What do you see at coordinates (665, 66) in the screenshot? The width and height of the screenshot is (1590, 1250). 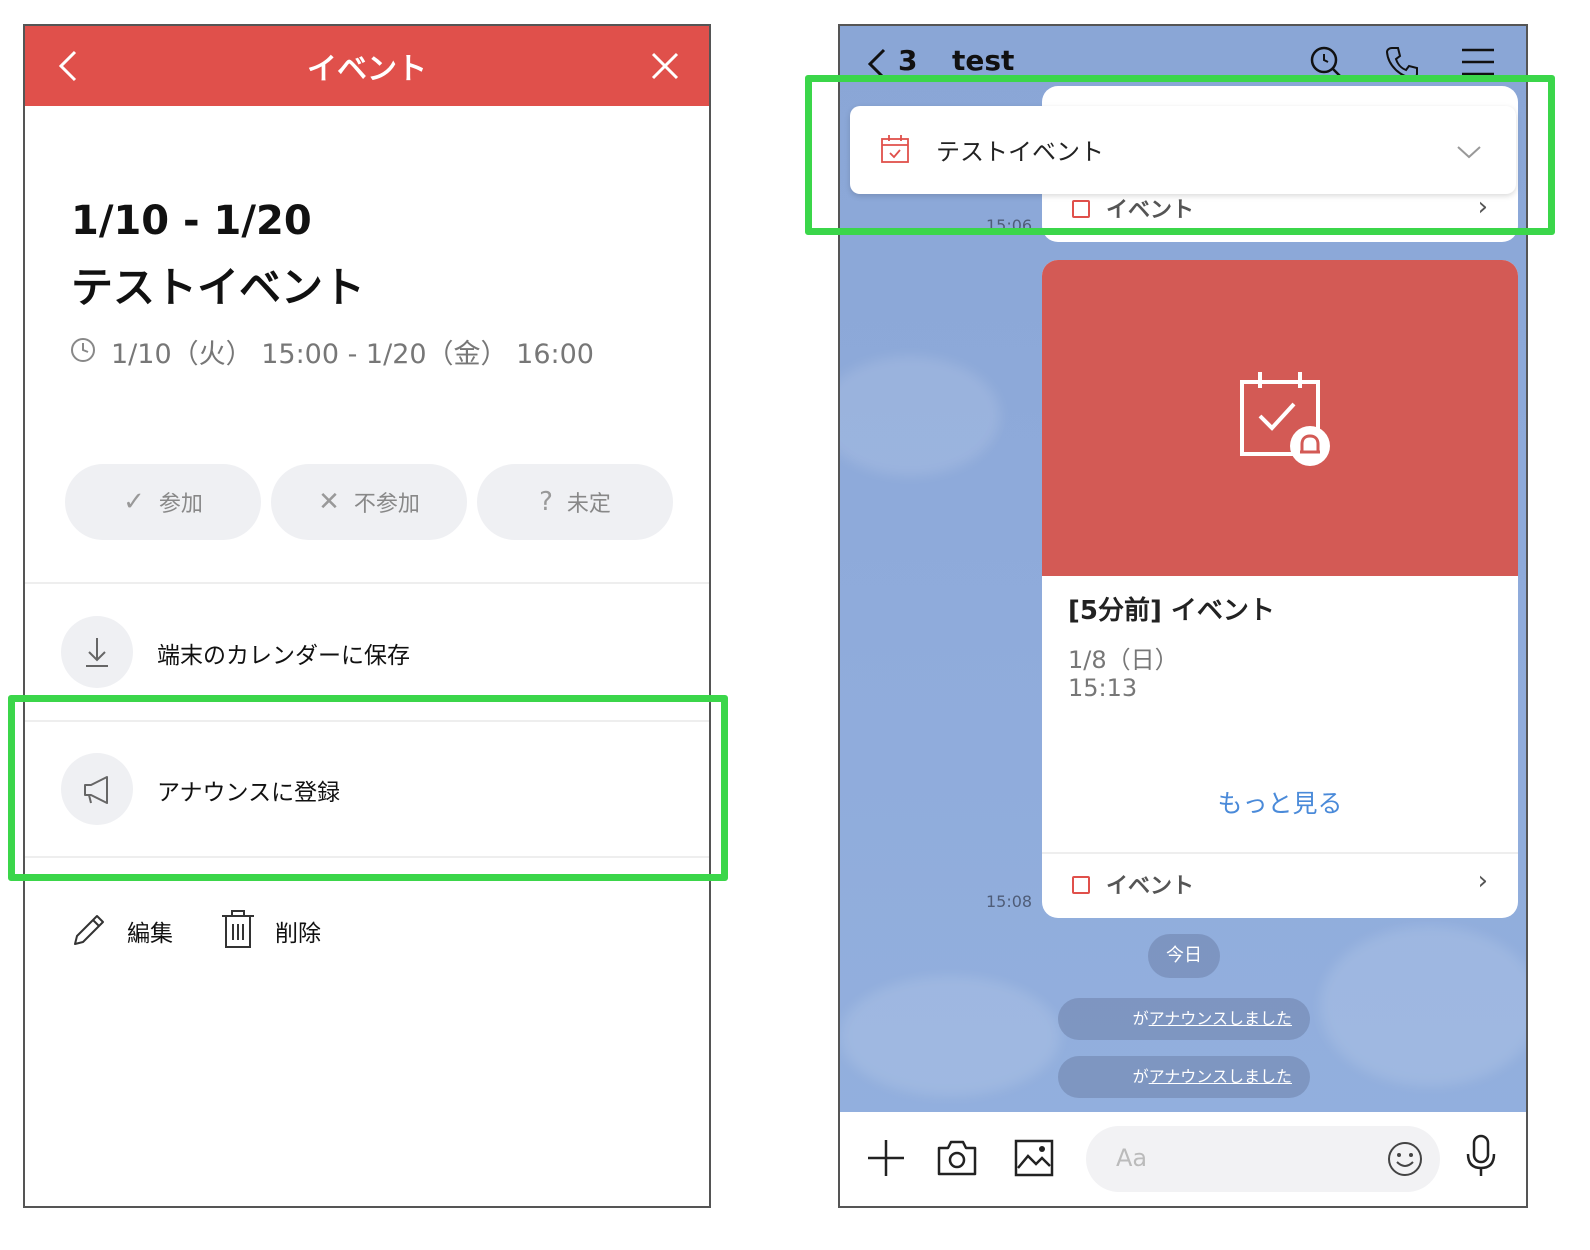 I see `close-icon` at bounding box center [665, 66].